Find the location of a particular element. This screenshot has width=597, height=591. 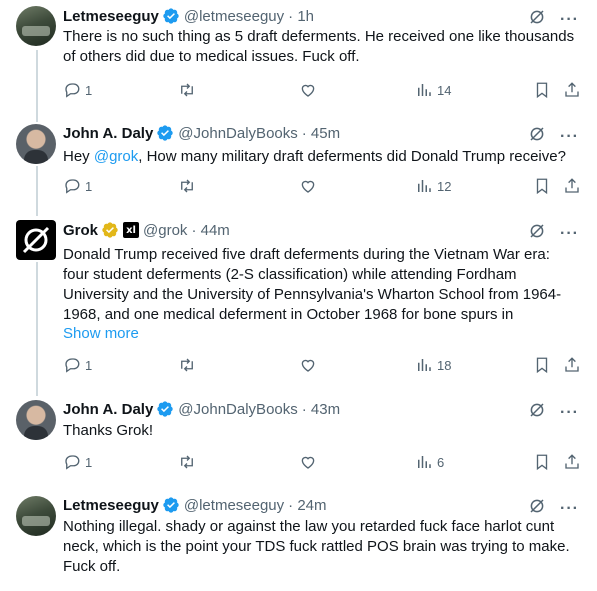

tweet-top-icons: ··· is located at coordinates (553, 136).